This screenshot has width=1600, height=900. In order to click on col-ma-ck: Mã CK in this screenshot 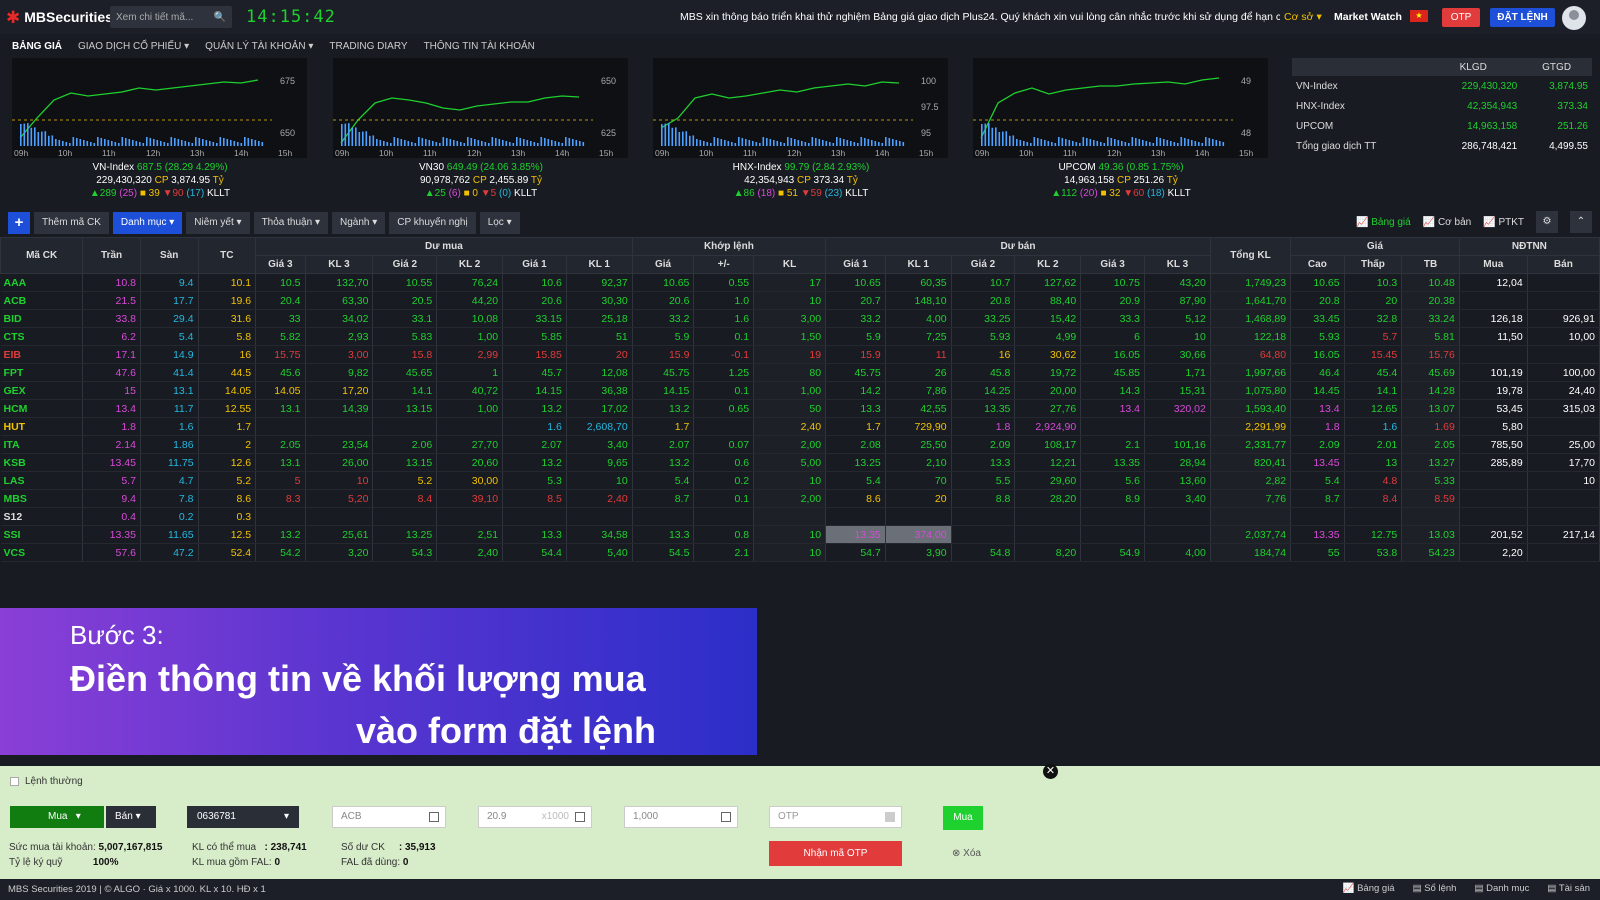, I will do `click(42, 255)`.